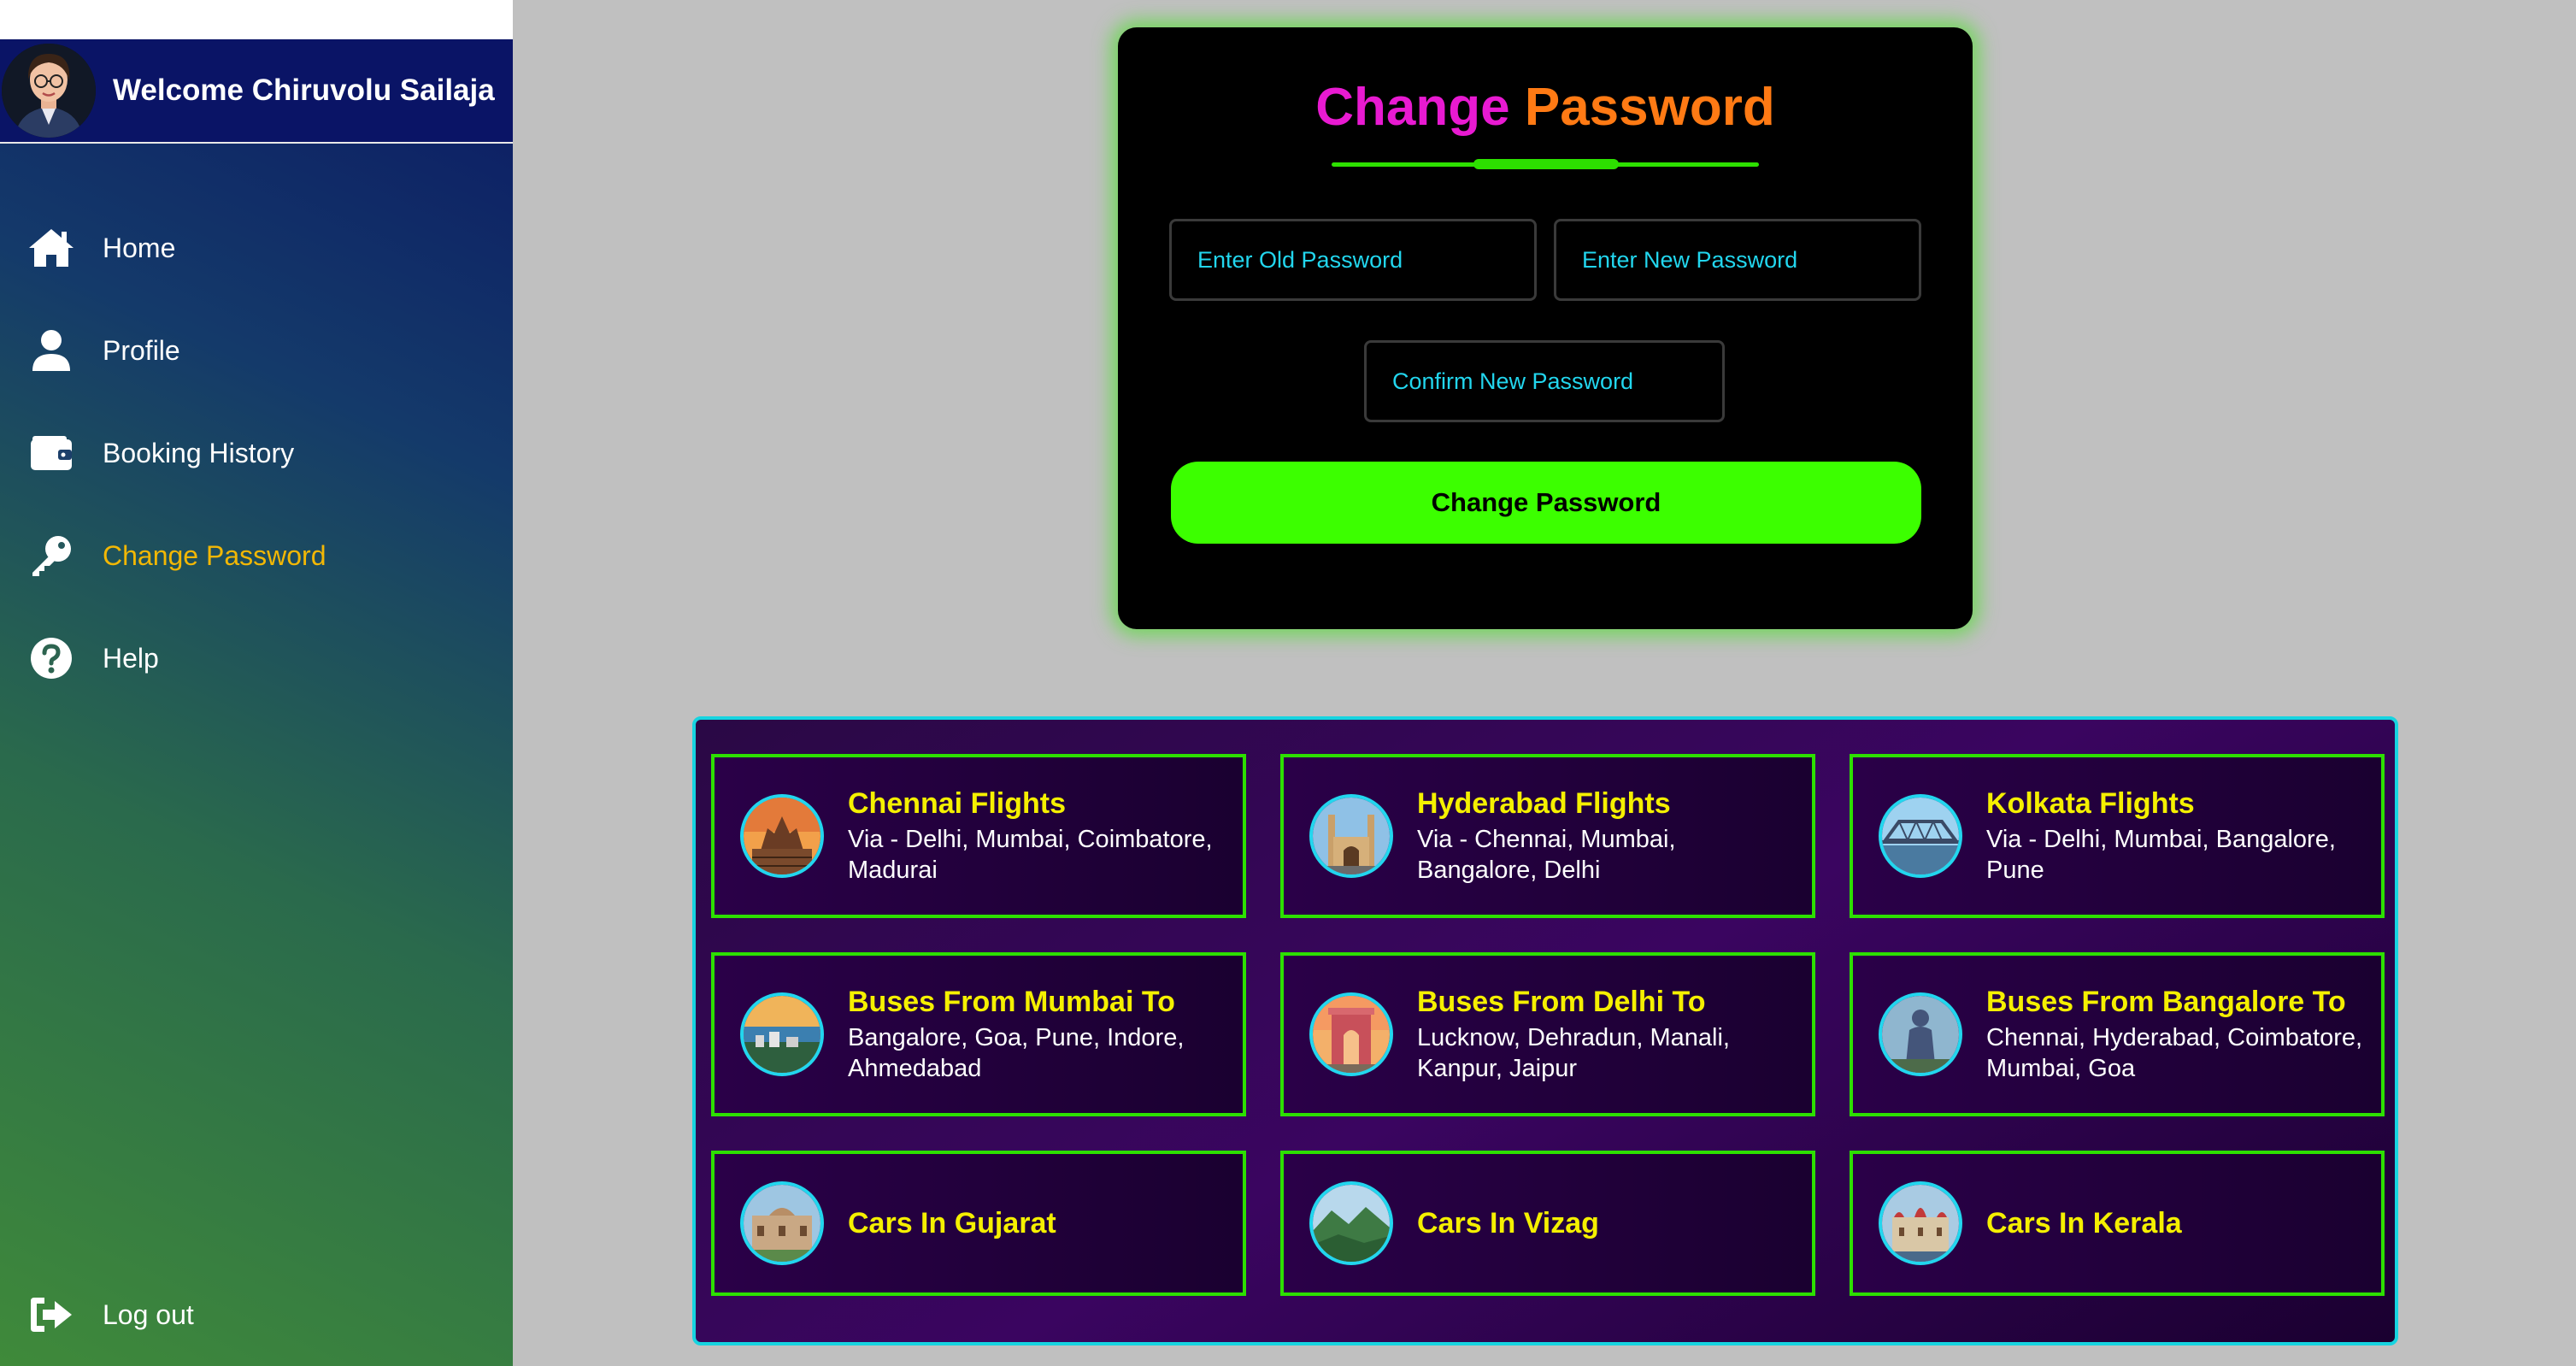  Describe the element at coordinates (51, 1315) in the screenshot. I see `sign-out-icon` at that location.